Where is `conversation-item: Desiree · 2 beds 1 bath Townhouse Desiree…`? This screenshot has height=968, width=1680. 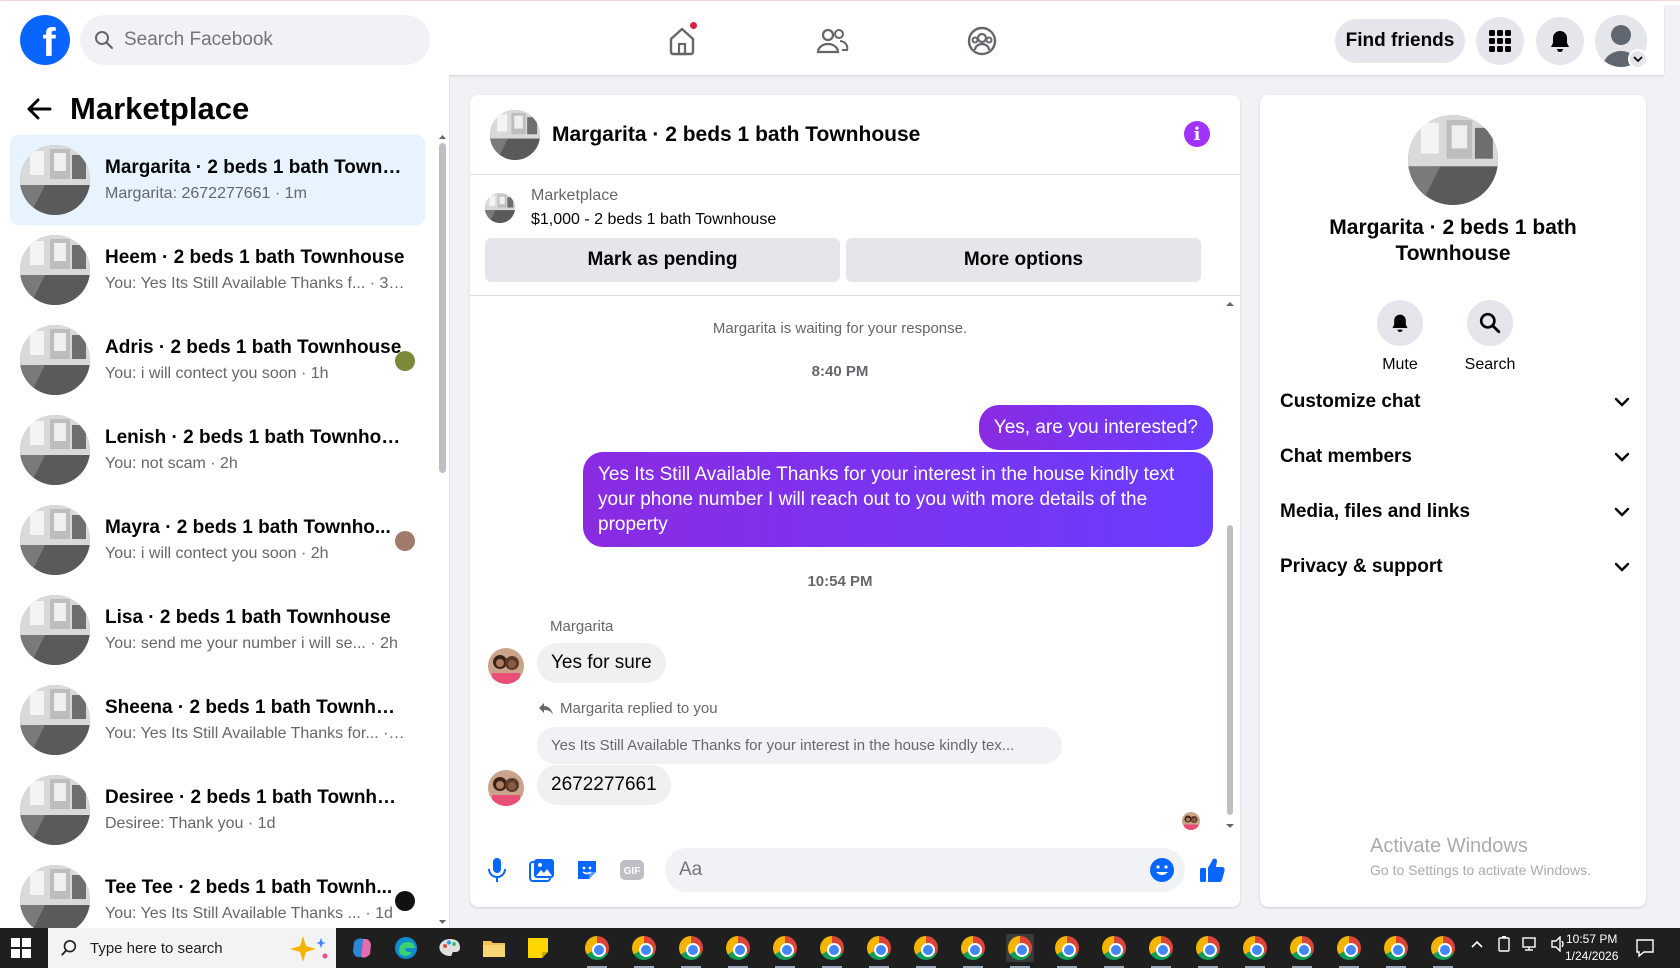
conversation-item: Desiree · 2 beds 1 bath Townhouse Desiree… is located at coordinates (217, 810).